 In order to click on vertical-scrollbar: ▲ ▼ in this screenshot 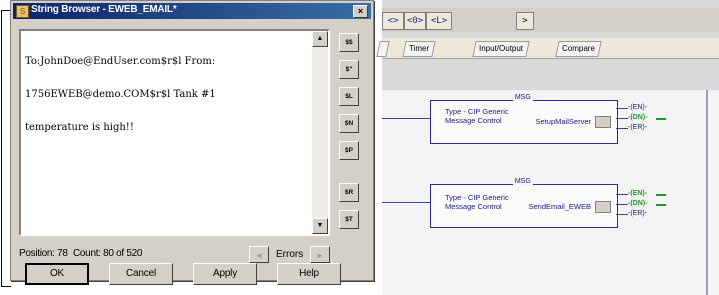, I will do `click(320, 132)`.